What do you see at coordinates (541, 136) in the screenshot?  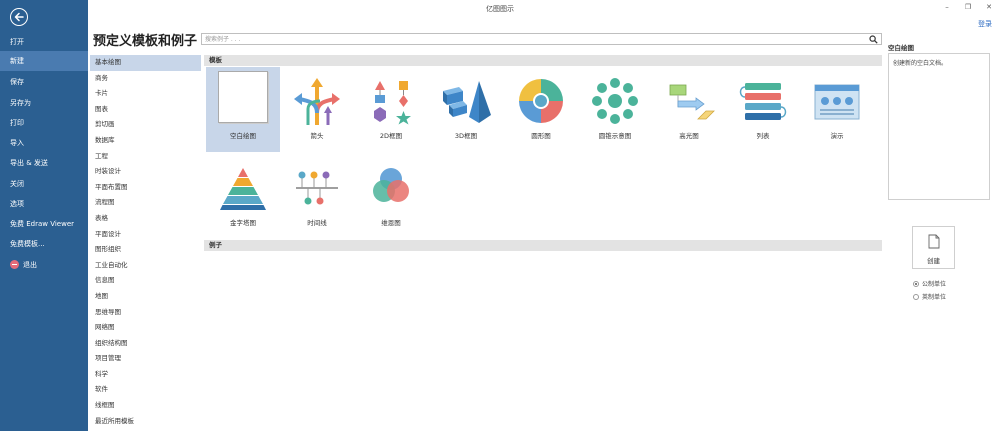 I see `template-label: 圆形图` at bounding box center [541, 136].